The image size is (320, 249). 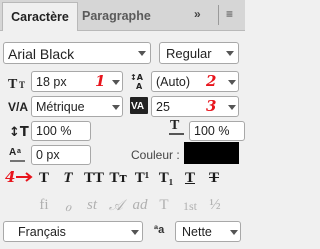 I want to click on tracking-value: 25, so click(x=163, y=107).